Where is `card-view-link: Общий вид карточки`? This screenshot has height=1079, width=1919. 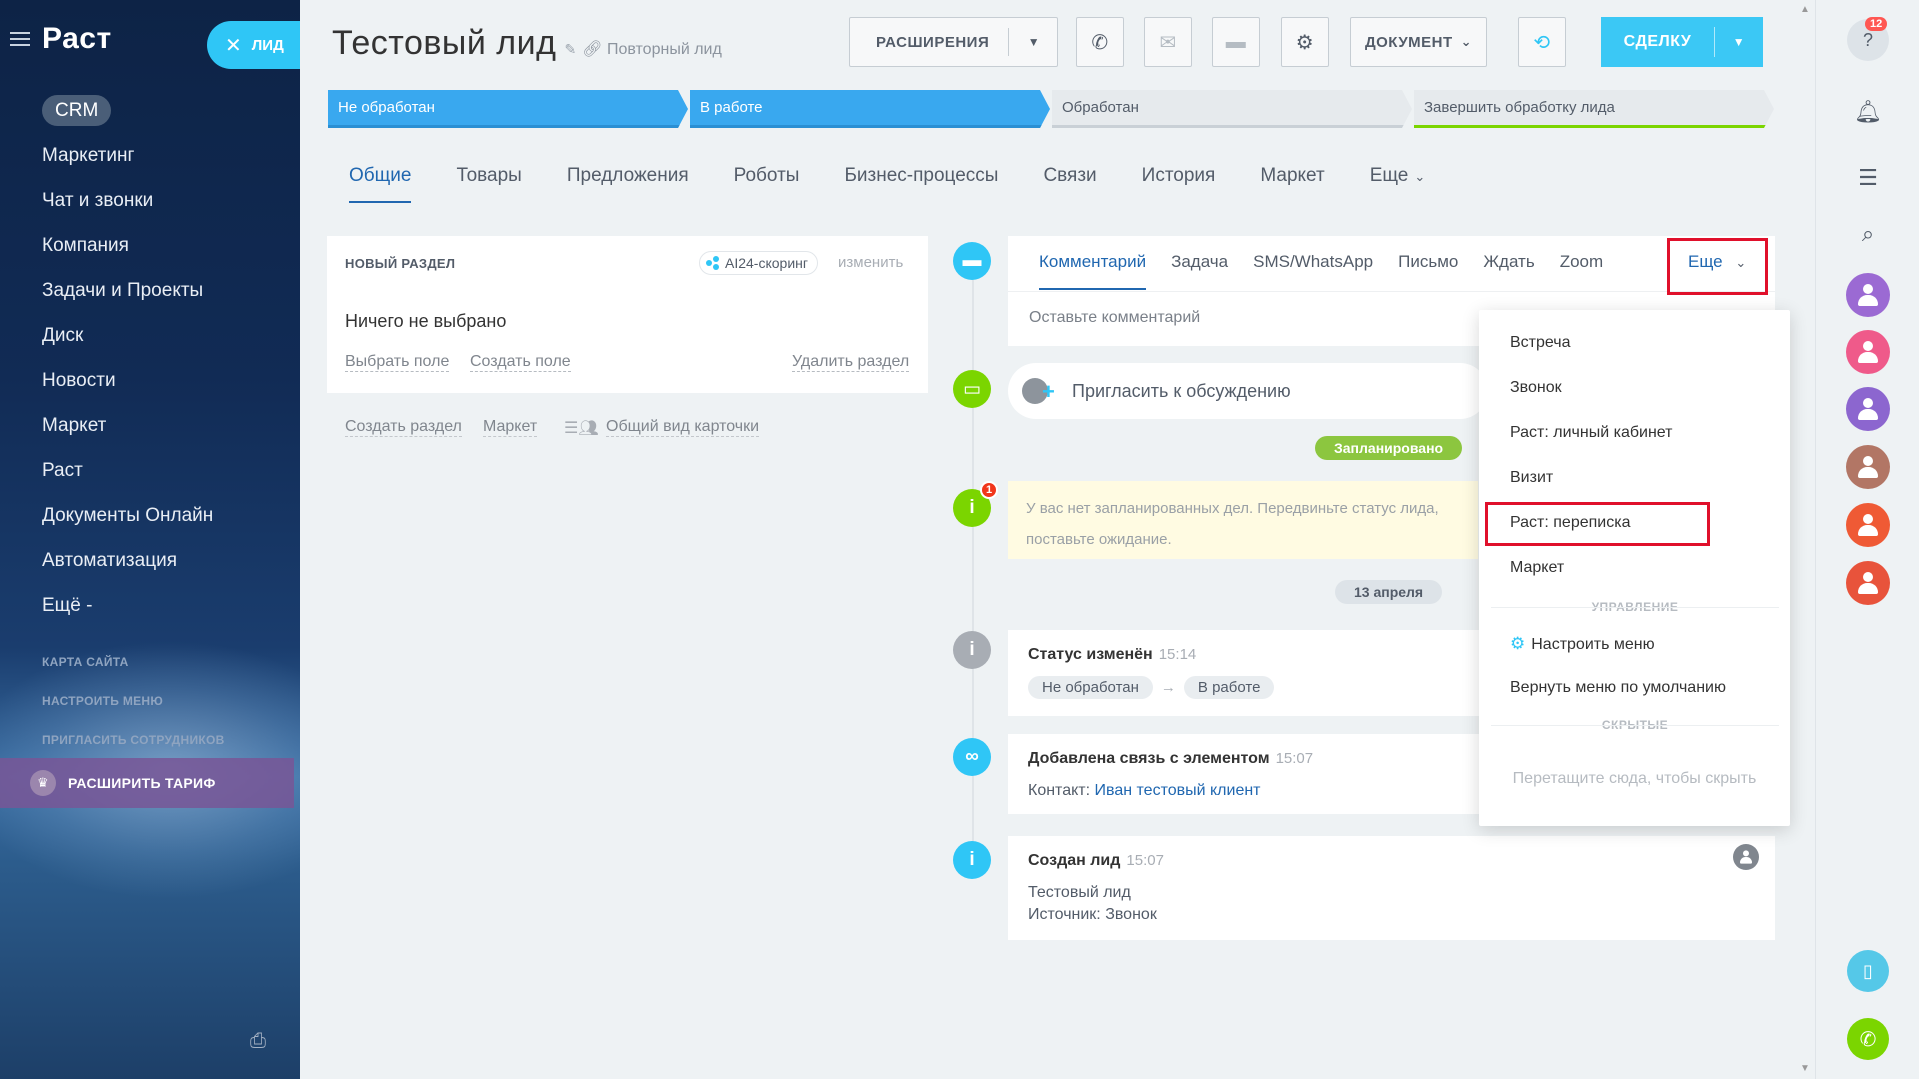
card-view-link: Общий вид карточки is located at coordinates (683, 427).